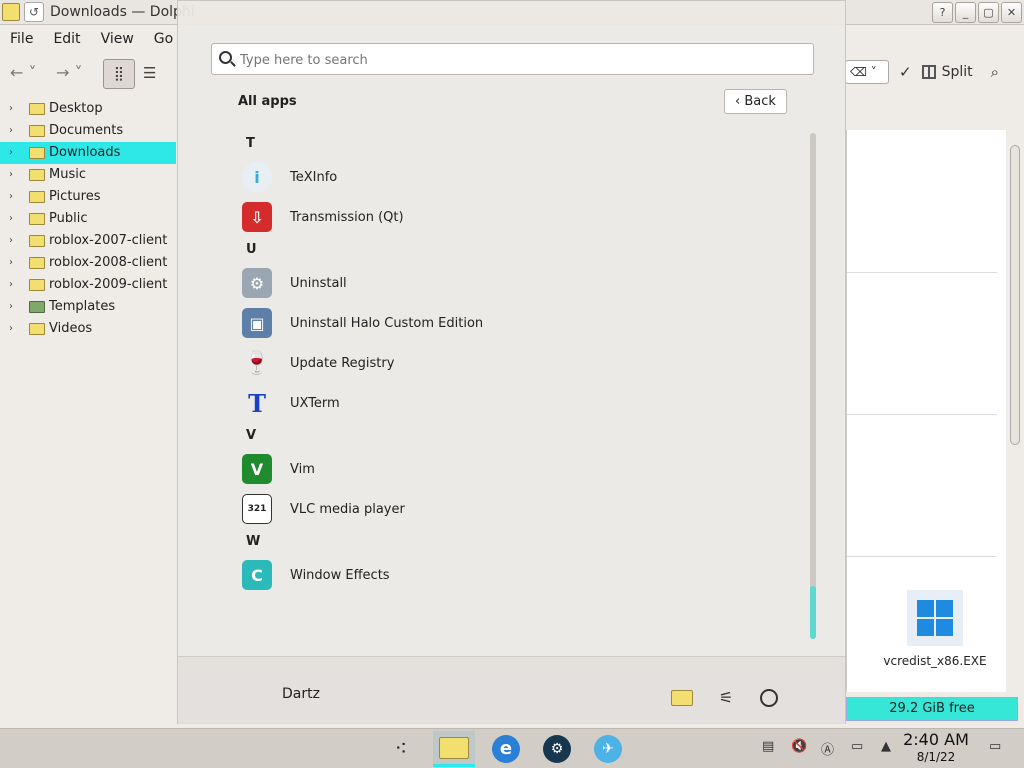  Describe the element at coordinates (23, 73) in the screenshot. I see `back-arrow-icon: ← ˅` at that location.